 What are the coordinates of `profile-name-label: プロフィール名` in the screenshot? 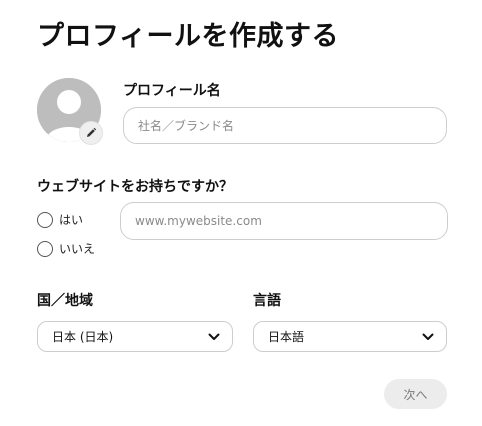 It's located at (172, 91).